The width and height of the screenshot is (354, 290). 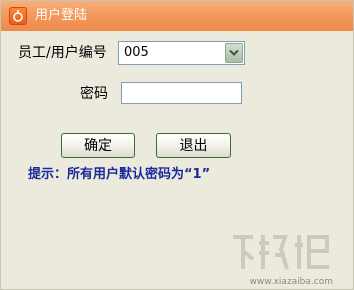 What do you see at coordinates (119, 174) in the screenshot?
I see `password-hint: 提示：所有用户默认密码为“1”` at bounding box center [119, 174].